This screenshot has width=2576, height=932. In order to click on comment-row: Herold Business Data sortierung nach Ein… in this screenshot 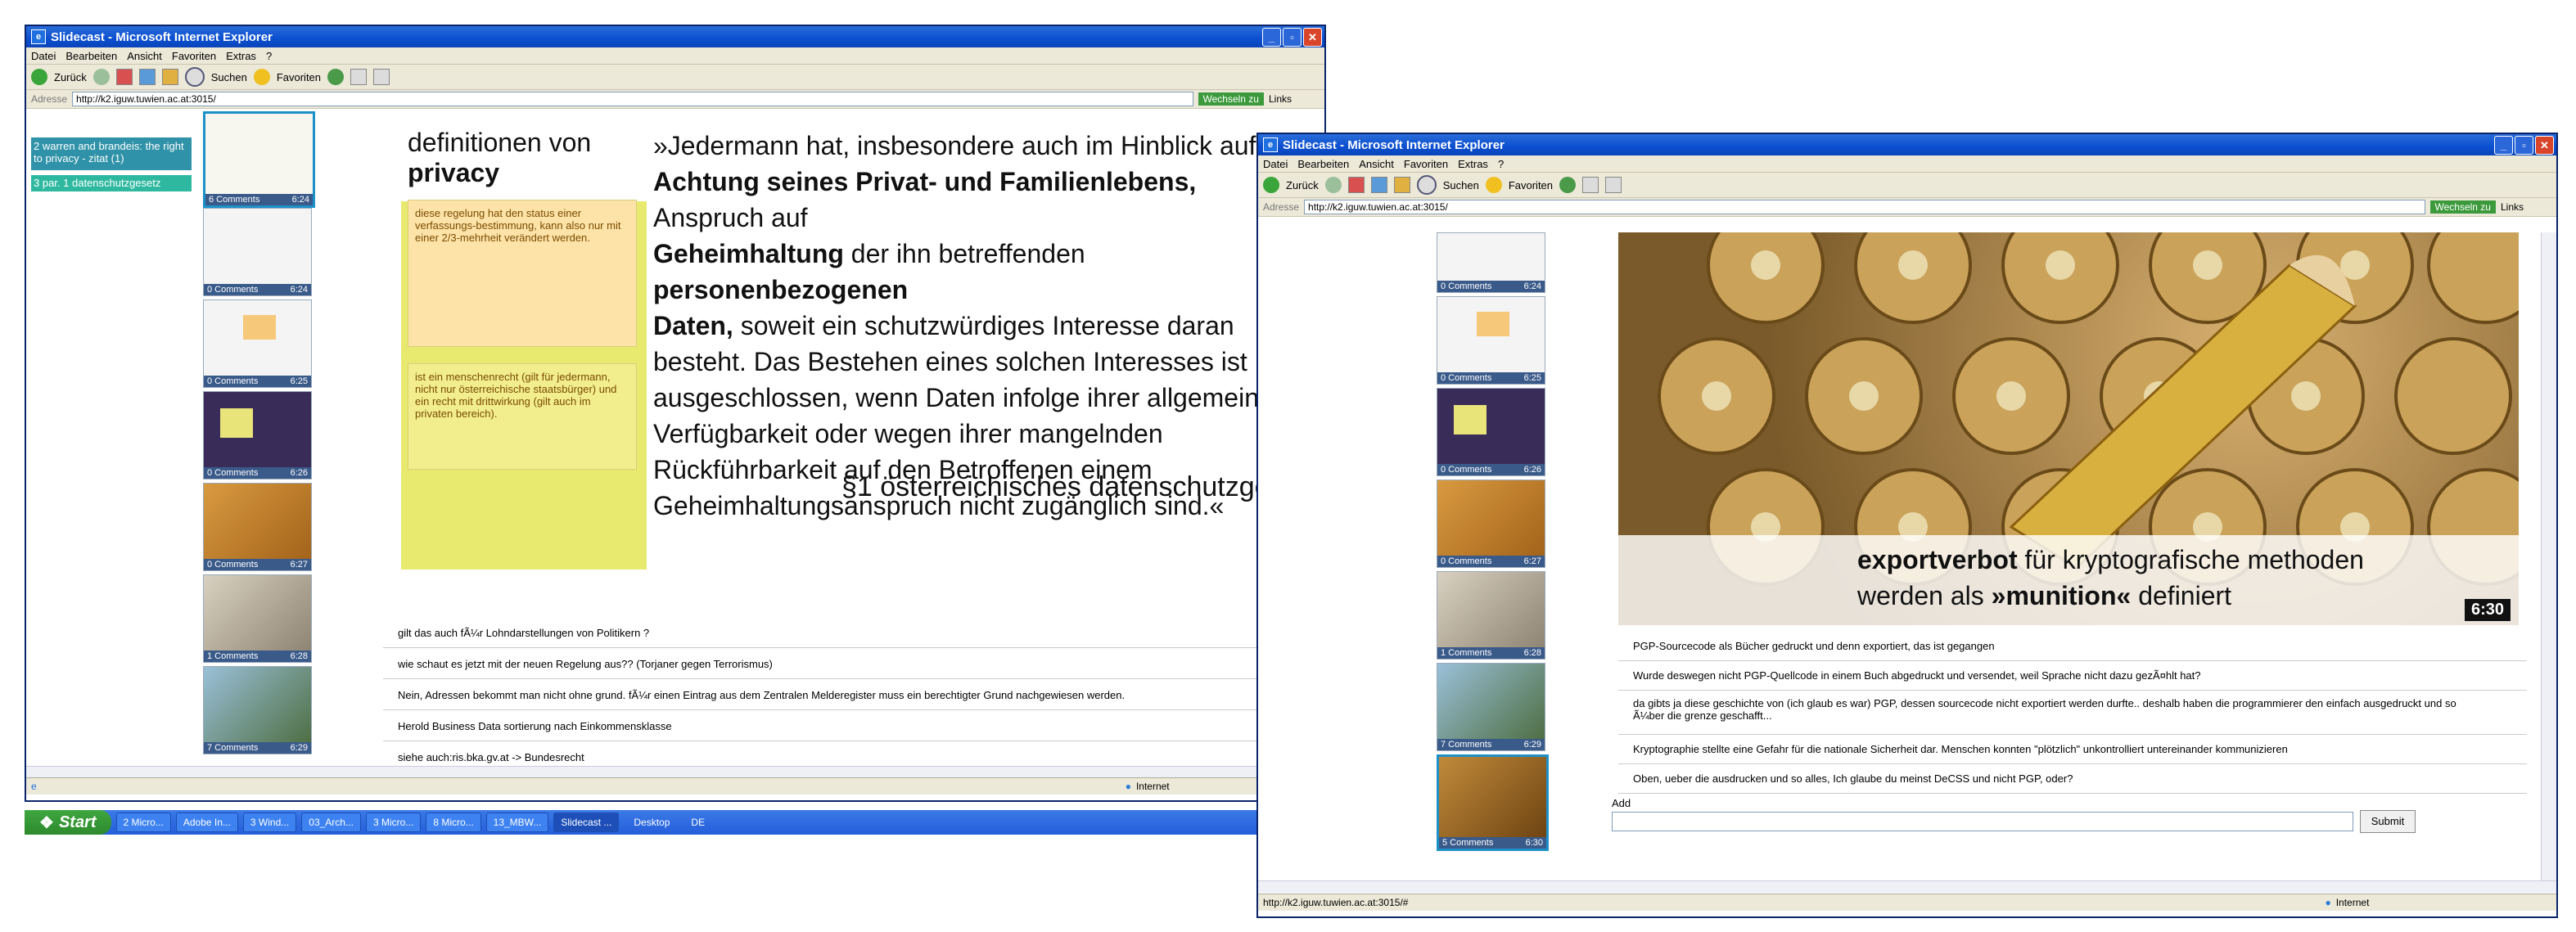, I will do `click(833, 726)`.